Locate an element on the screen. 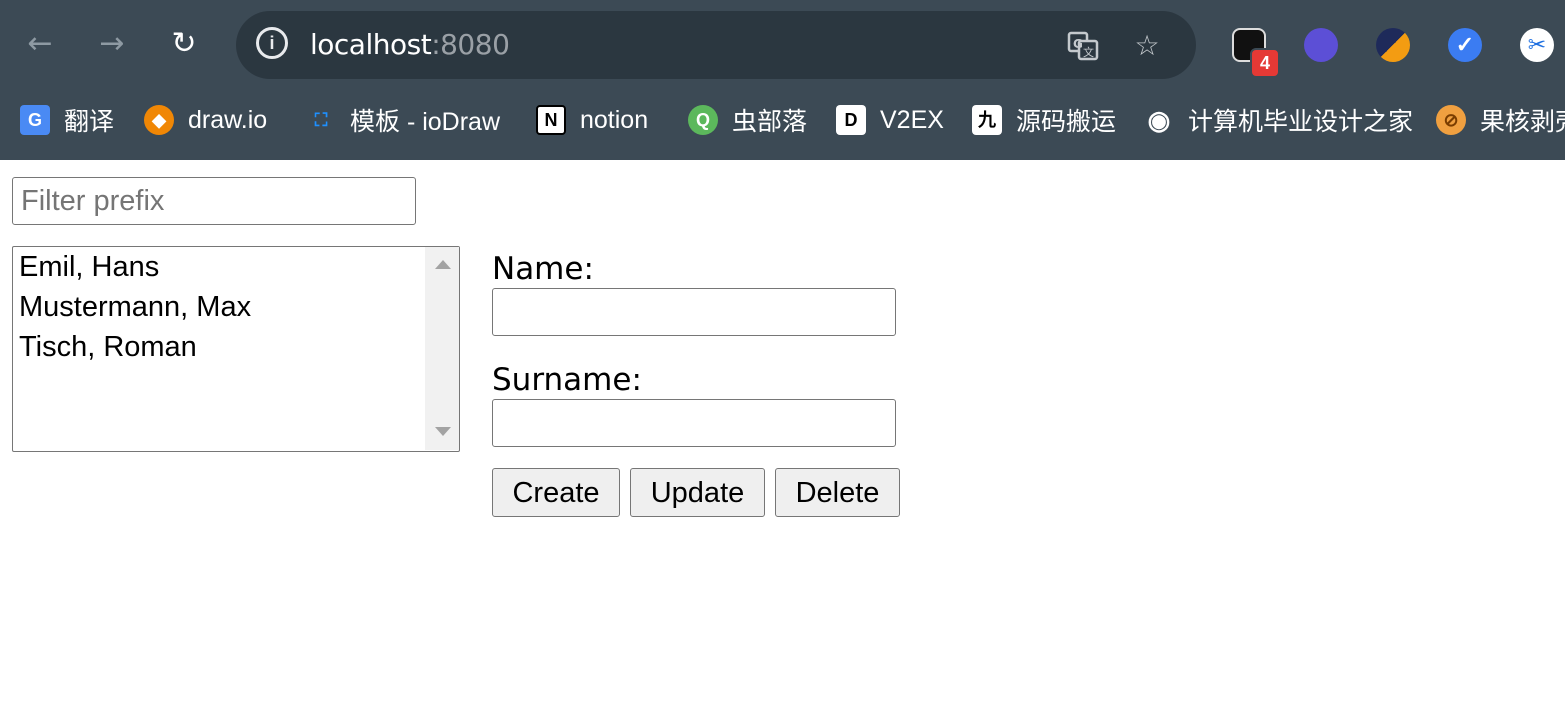  bookmark-label: notion is located at coordinates (614, 119).